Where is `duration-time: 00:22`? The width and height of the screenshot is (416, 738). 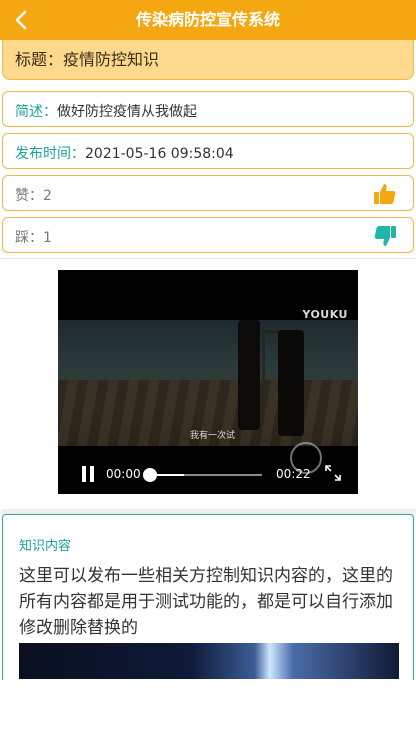
duration-time: 00:22 is located at coordinates (293, 474).